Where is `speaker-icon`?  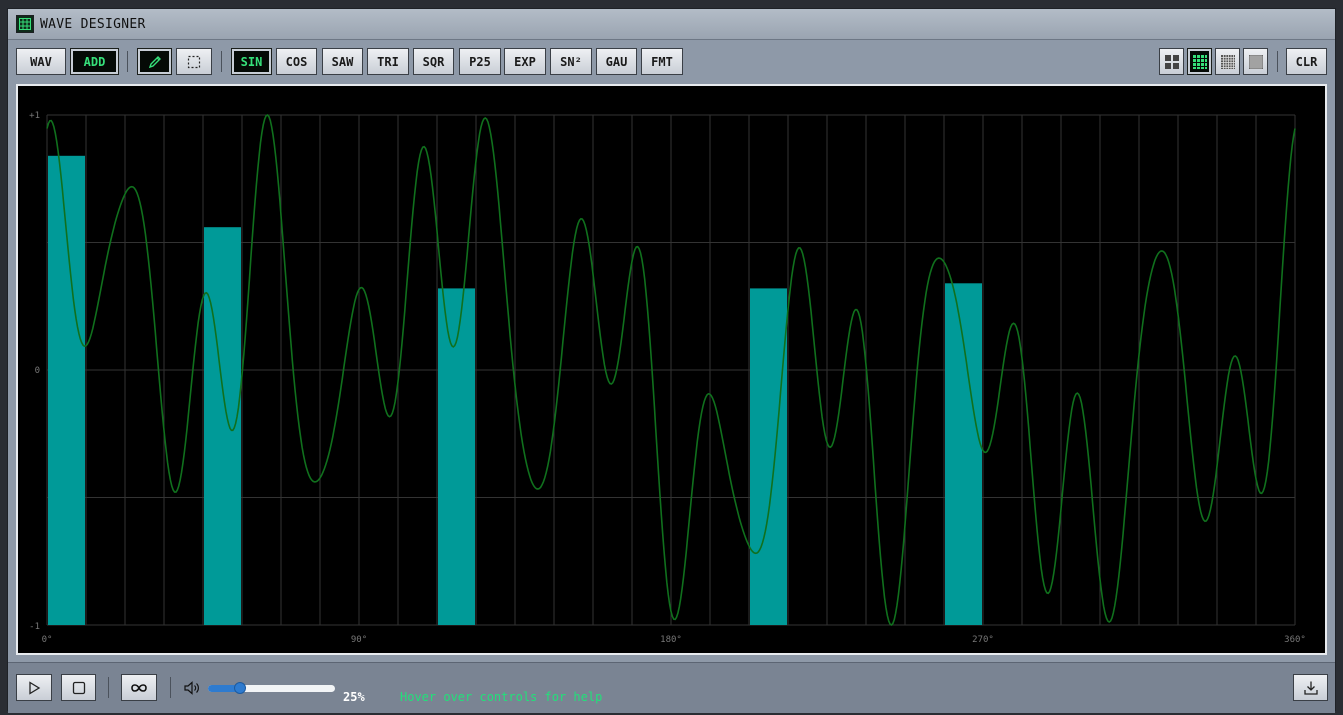 speaker-icon is located at coordinates (191, 688).